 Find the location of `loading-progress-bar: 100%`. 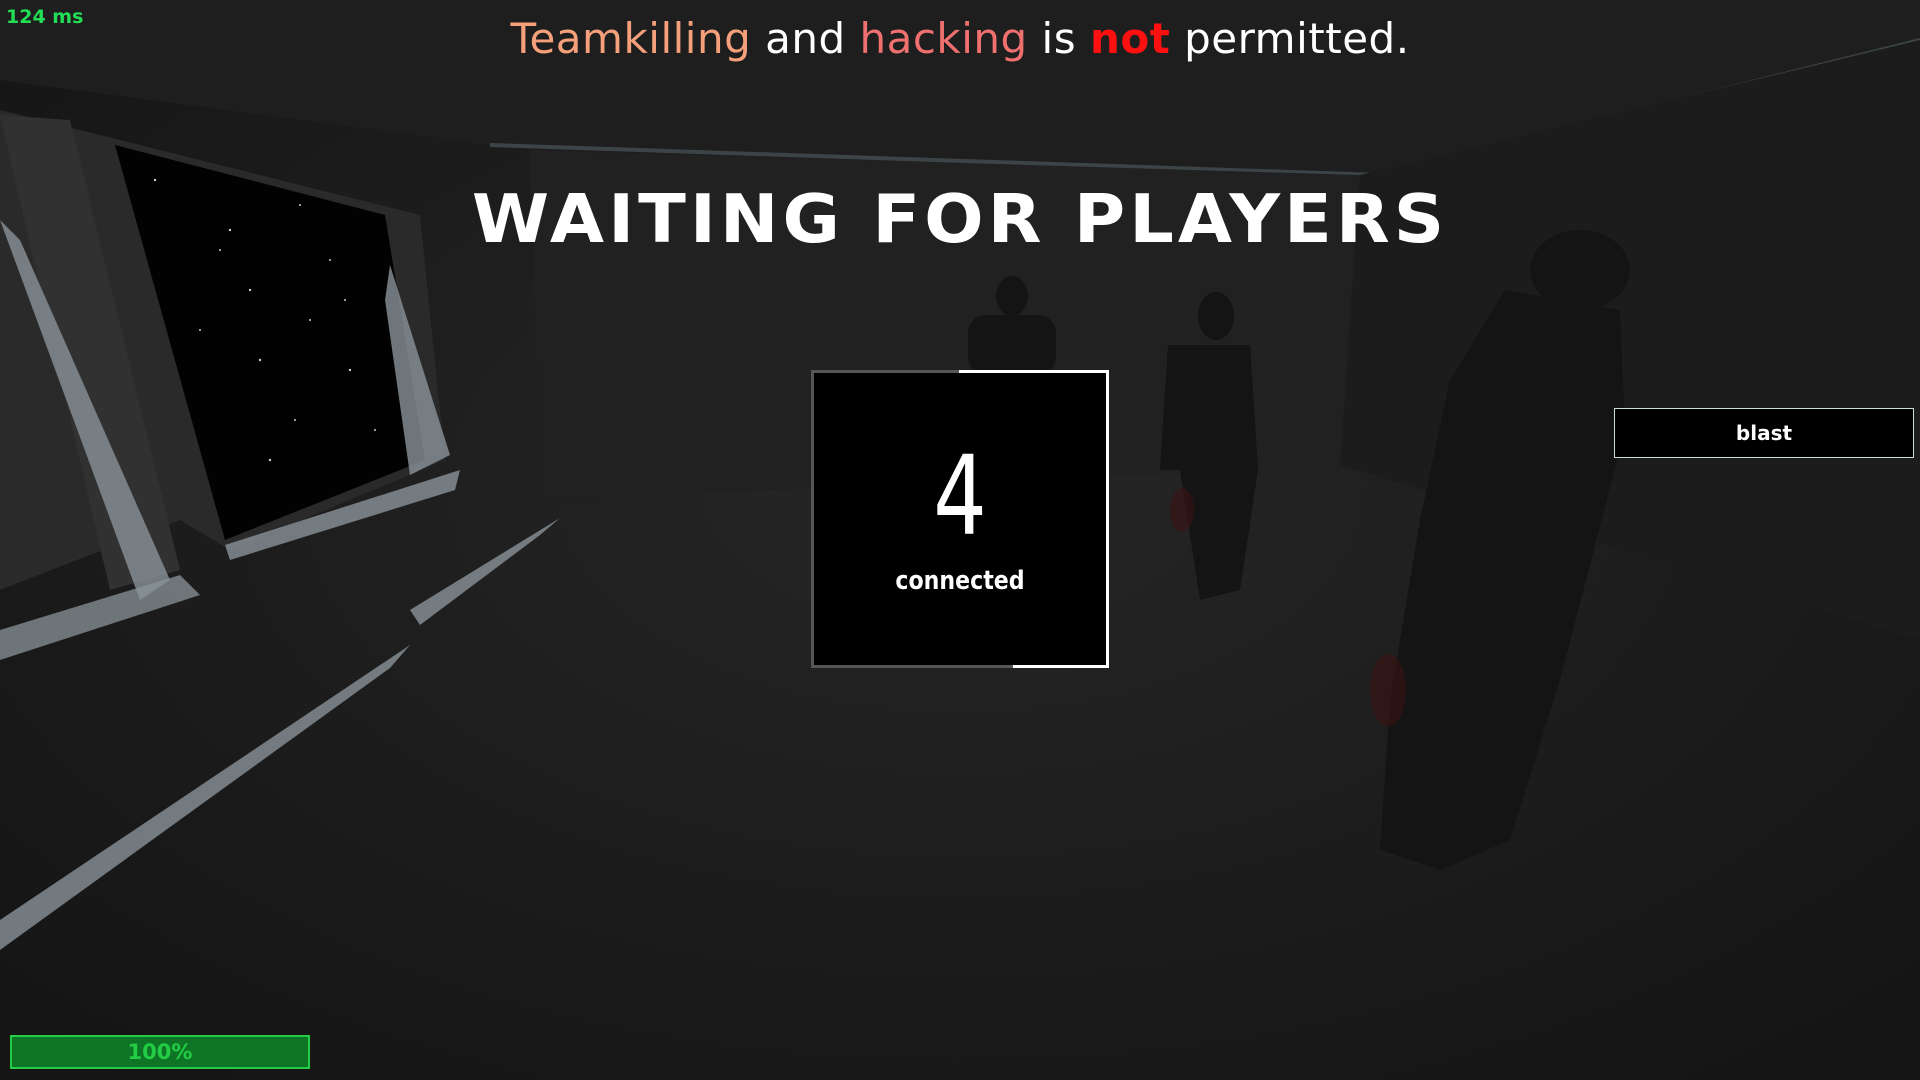

loading-progress-bar: 100% is located at coordinates (160, 1052).